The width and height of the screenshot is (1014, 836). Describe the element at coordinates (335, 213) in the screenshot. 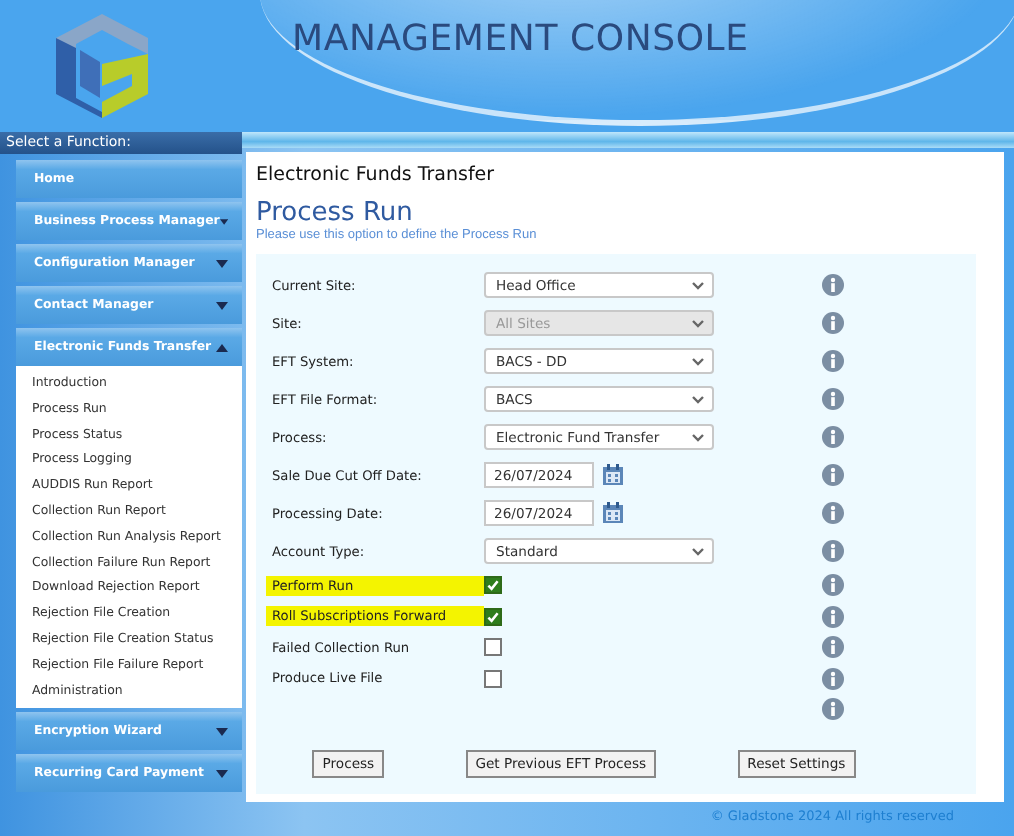

I see `page-title: Process Run` at that location.